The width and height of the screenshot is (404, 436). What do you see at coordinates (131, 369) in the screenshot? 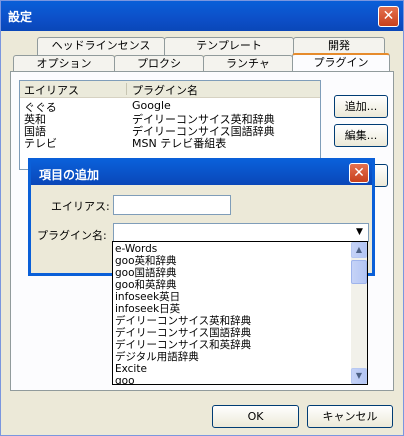
I see `list-item: Excite` at bounding box center [131, 369].